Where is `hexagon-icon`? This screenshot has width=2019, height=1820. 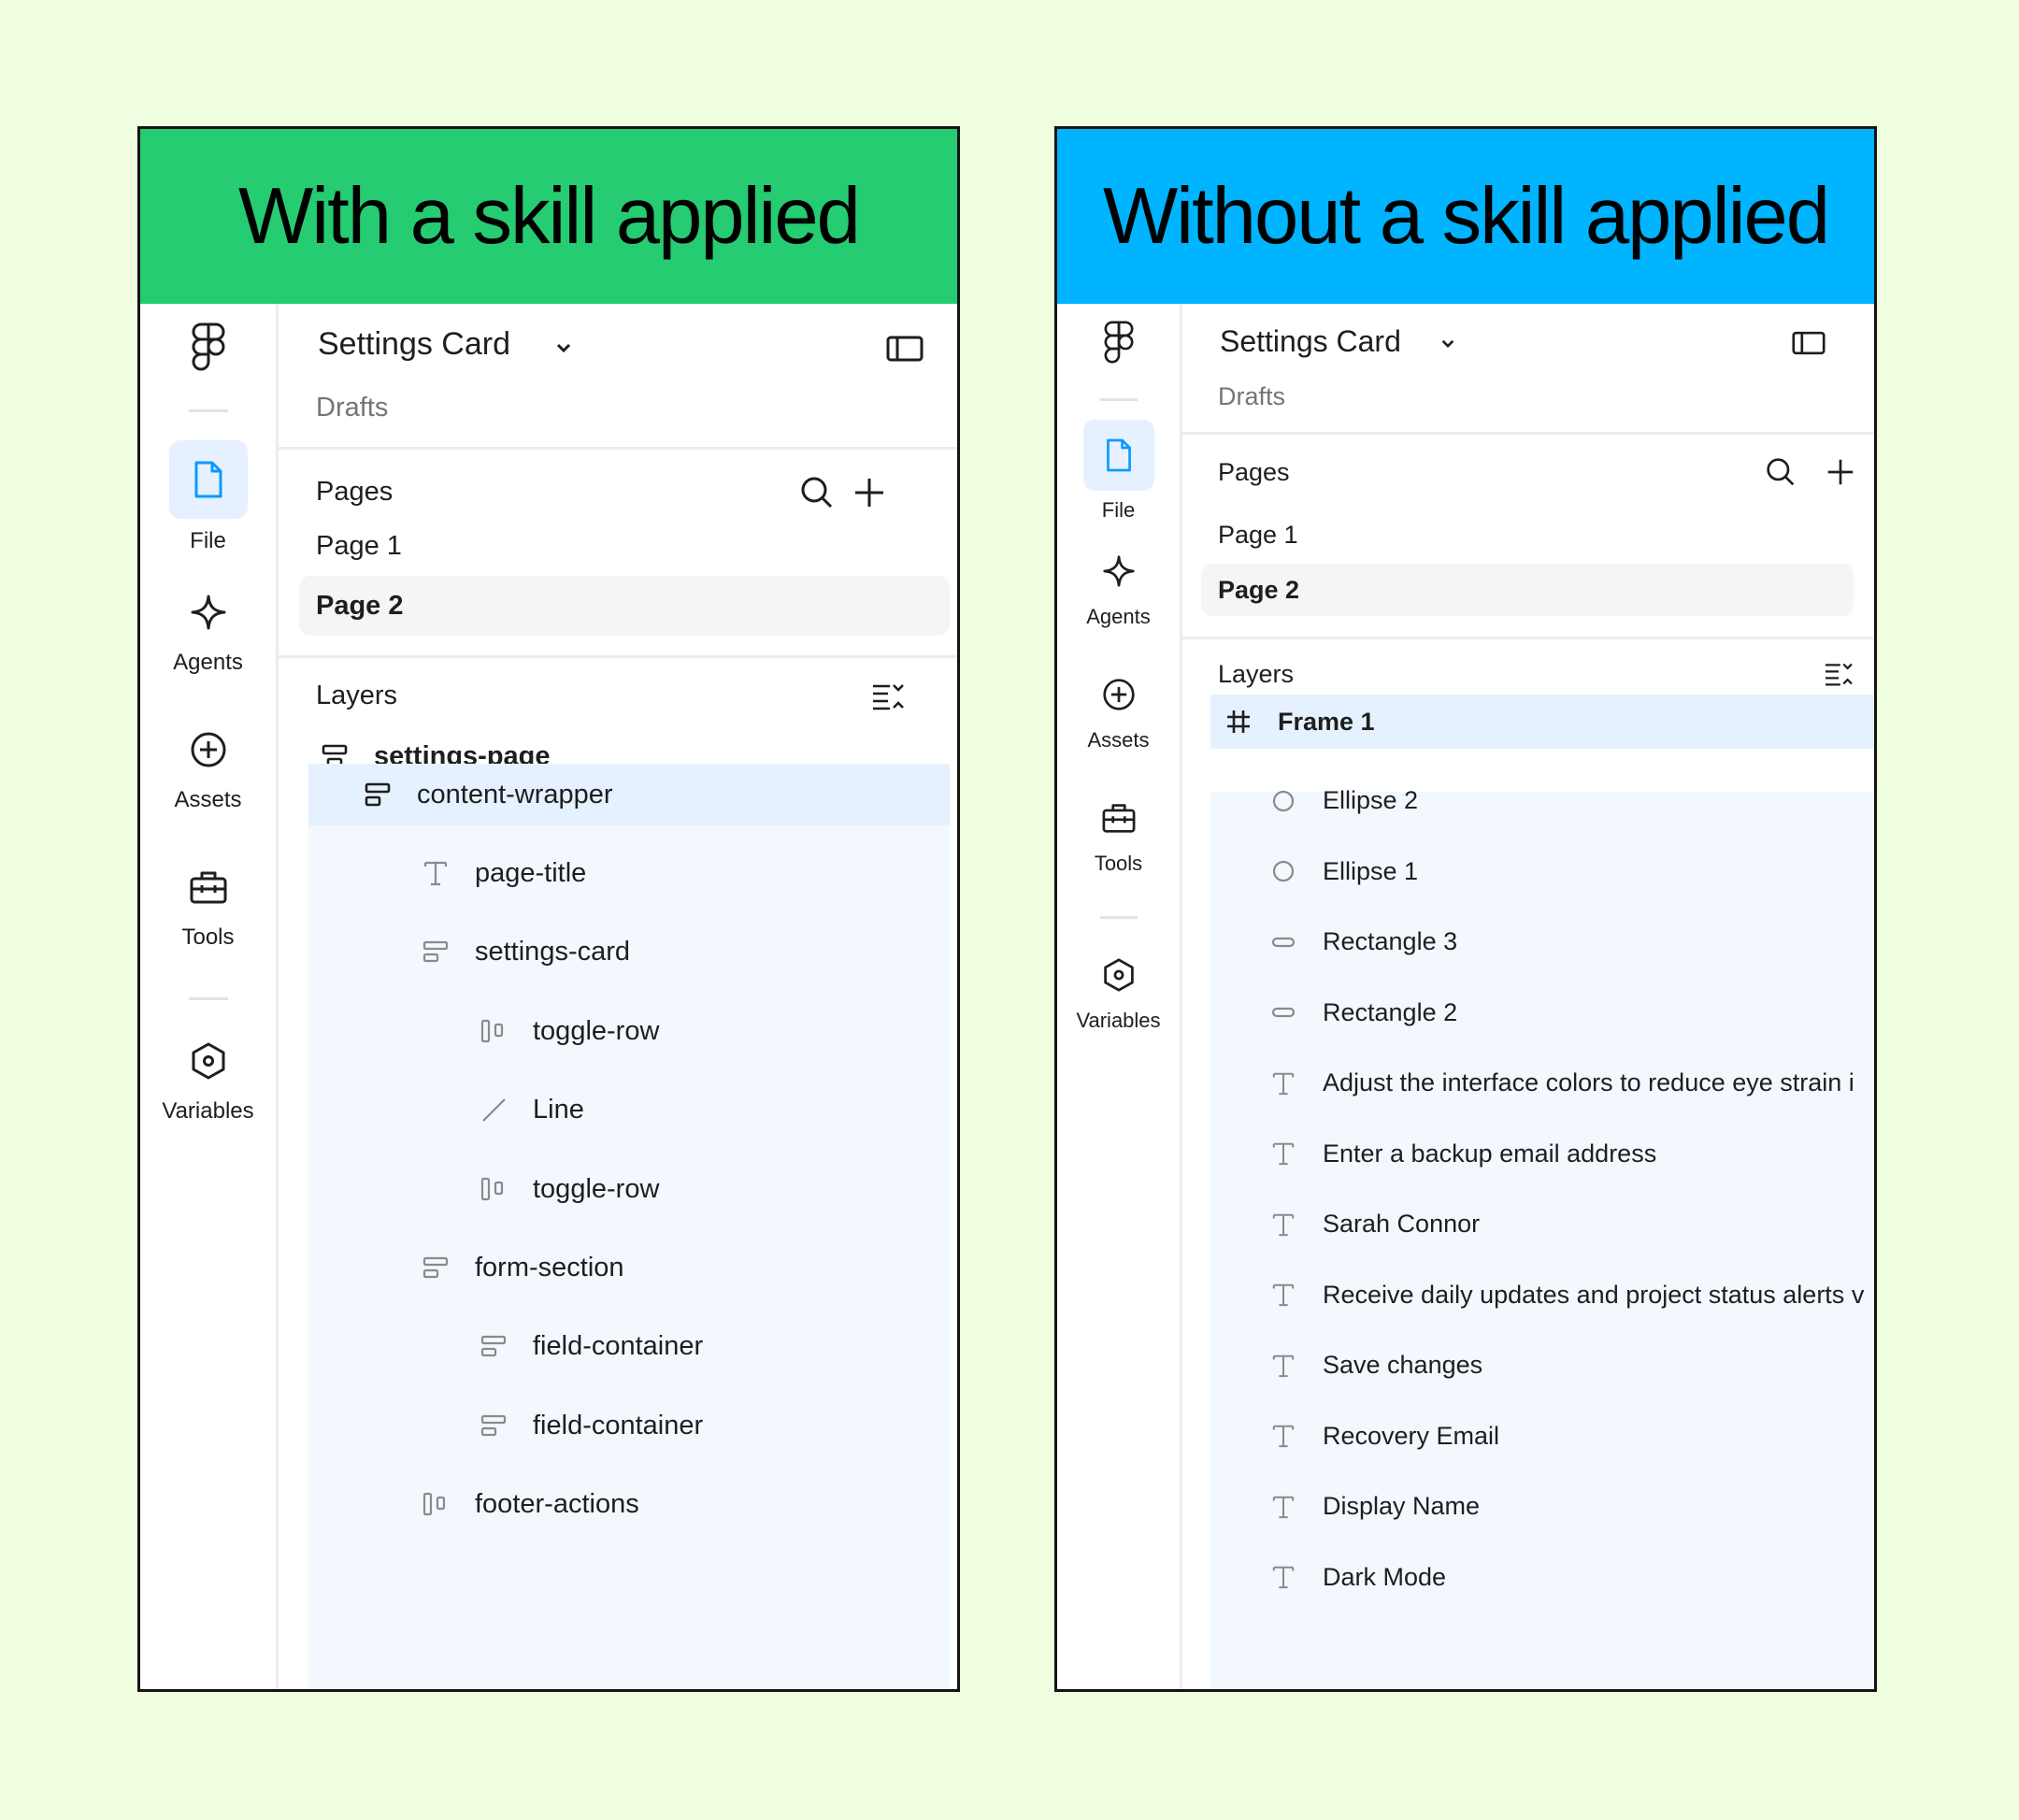
hexagon-icon is located at coordinates (1118, 975).